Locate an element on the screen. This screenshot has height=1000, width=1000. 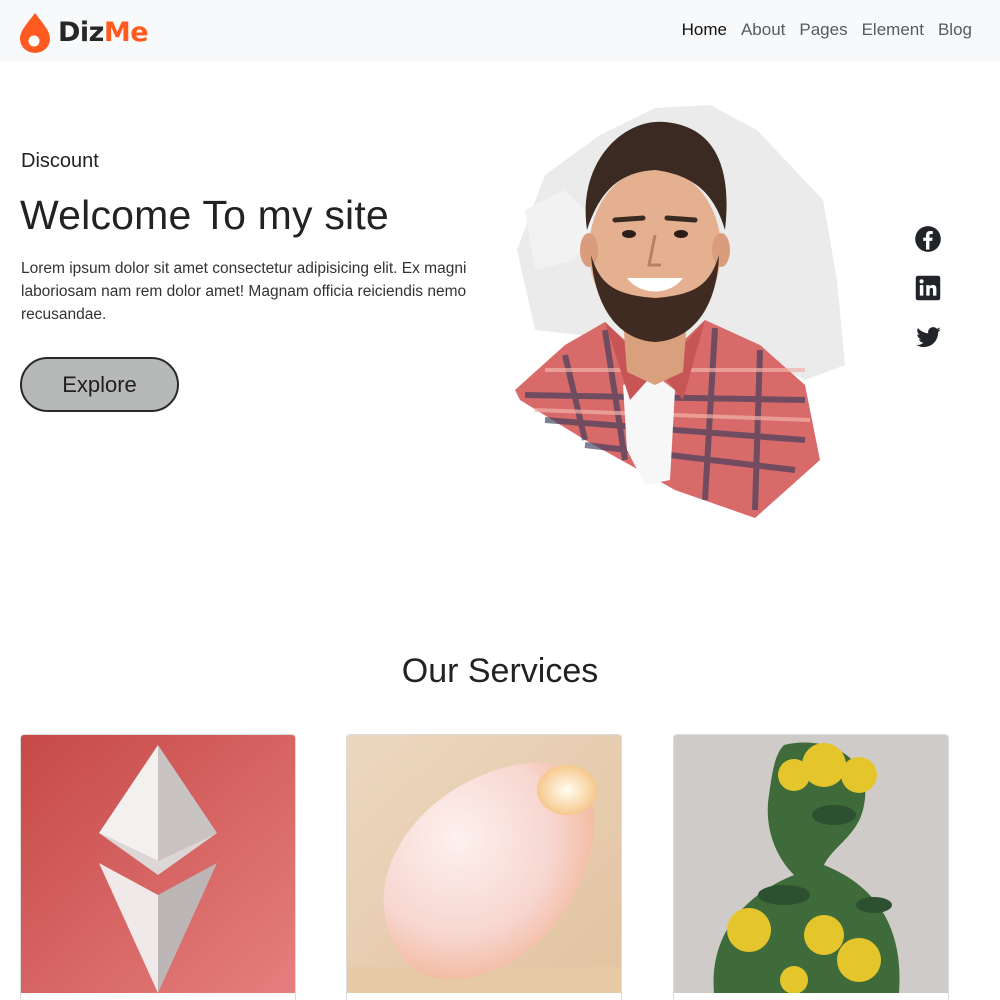
ethereum-crystal-image is located at coordinates (158, 864).